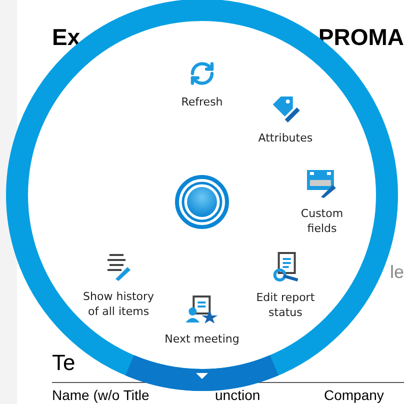 The width and height of the screenshot is (404, 404). I want to click on menu-item: Attributes, so click(285, 120).